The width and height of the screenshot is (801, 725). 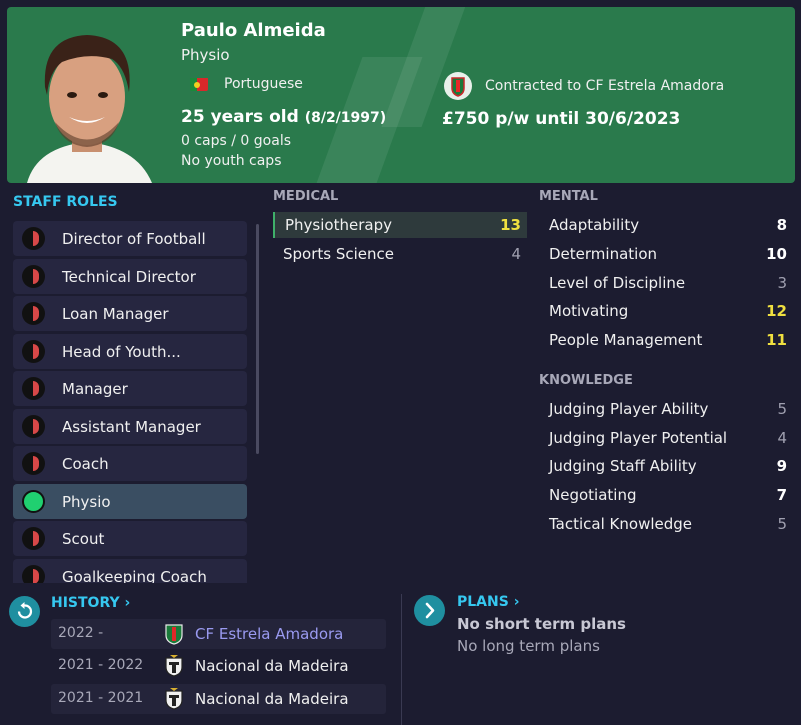 I want to click on role-label: Goalkeeping Coach, so click(x=134, y=575).